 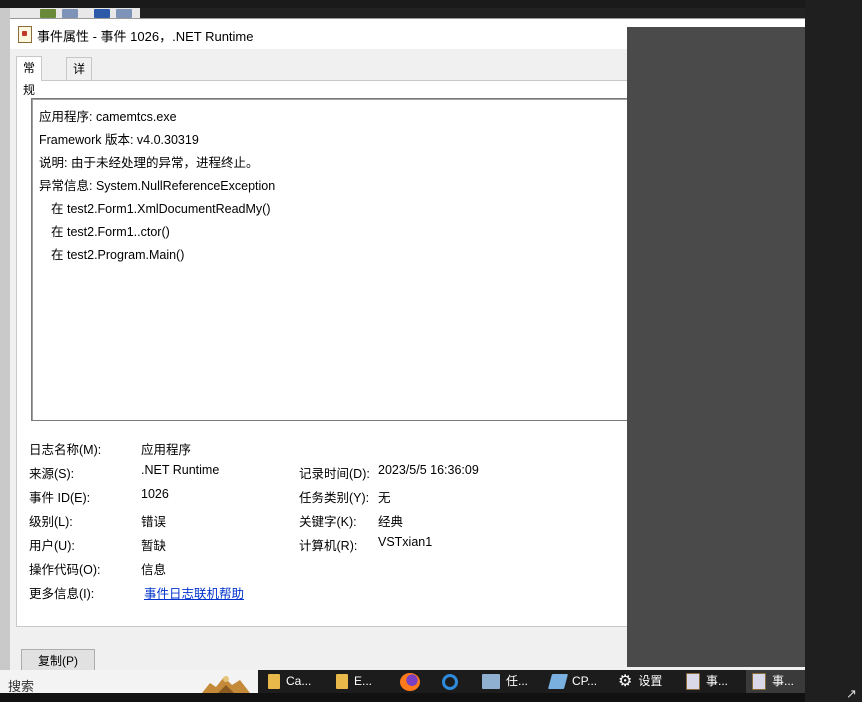 I want to click on task-category-label: 任务类别(Y):, so click(x=334, y=498).